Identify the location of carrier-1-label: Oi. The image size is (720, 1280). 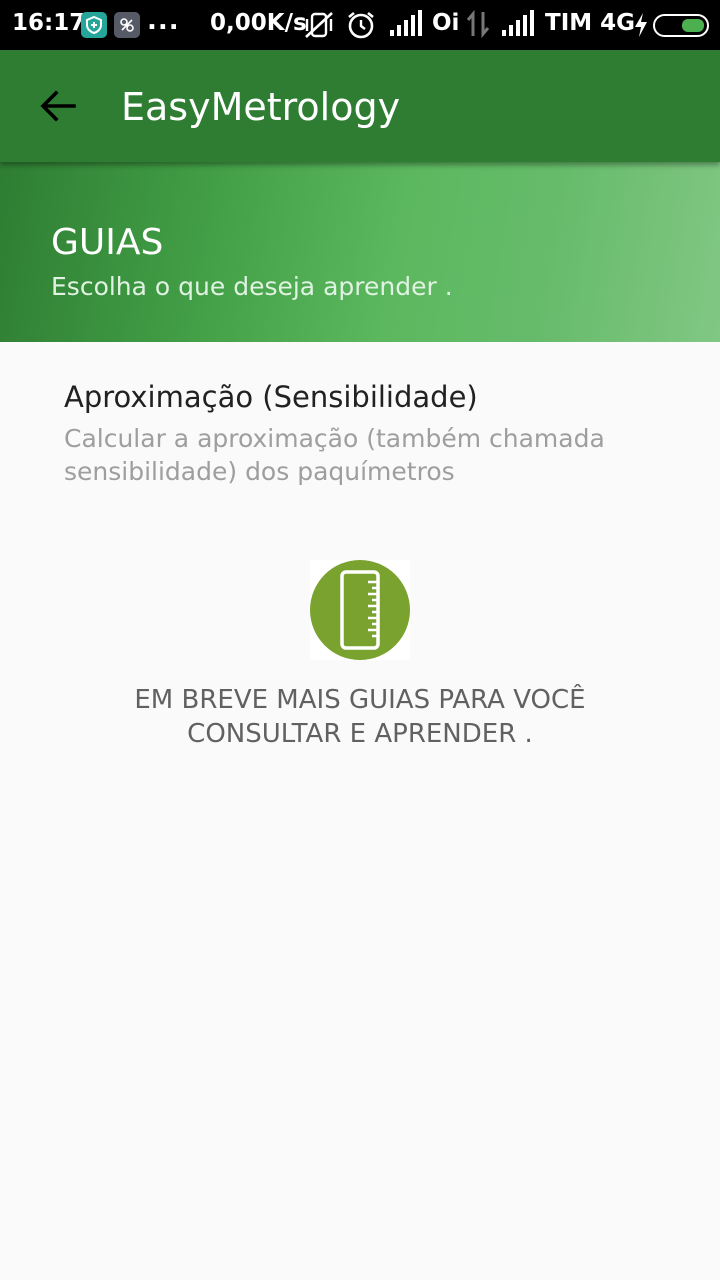
(446, 23).